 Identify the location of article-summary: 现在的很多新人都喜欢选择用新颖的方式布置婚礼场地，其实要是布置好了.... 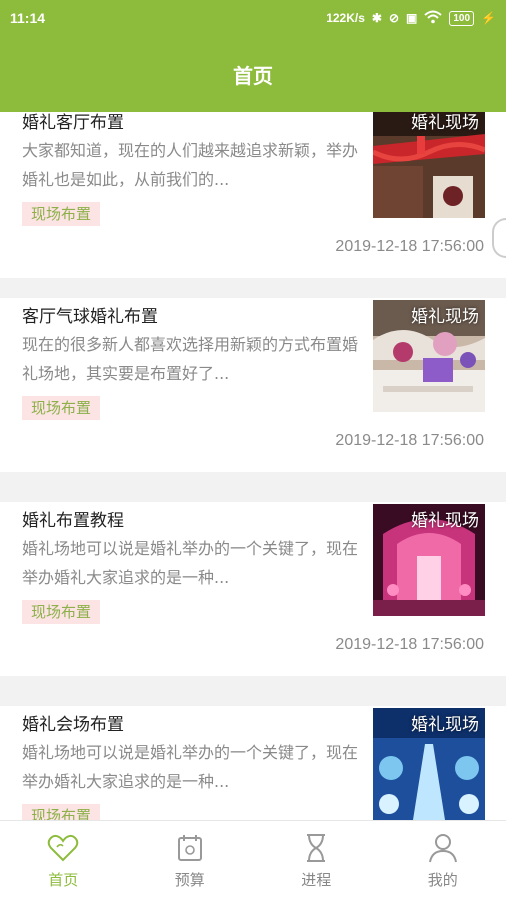
(190, 359).